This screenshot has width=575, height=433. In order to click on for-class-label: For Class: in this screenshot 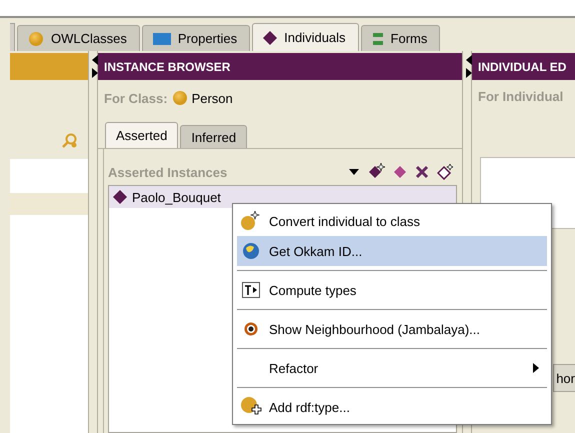, I will do `click(136, 98)`.